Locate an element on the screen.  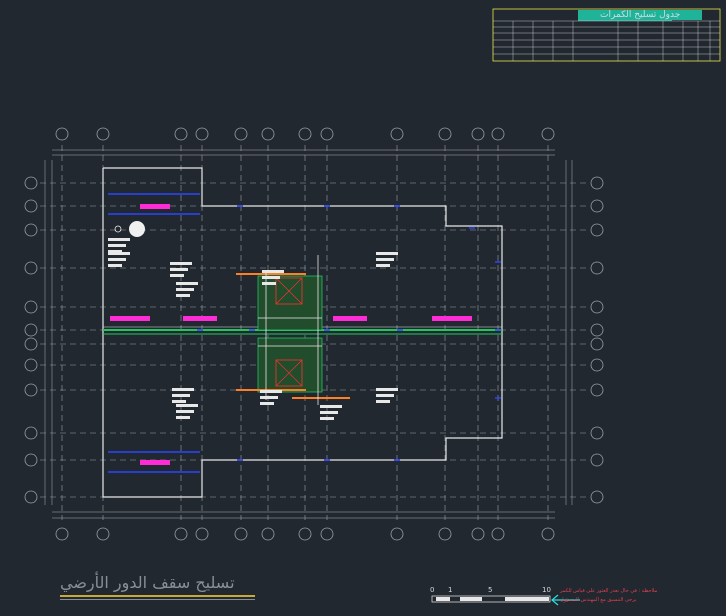
scale-label-5: 5 is located at coordinates (490, 590).